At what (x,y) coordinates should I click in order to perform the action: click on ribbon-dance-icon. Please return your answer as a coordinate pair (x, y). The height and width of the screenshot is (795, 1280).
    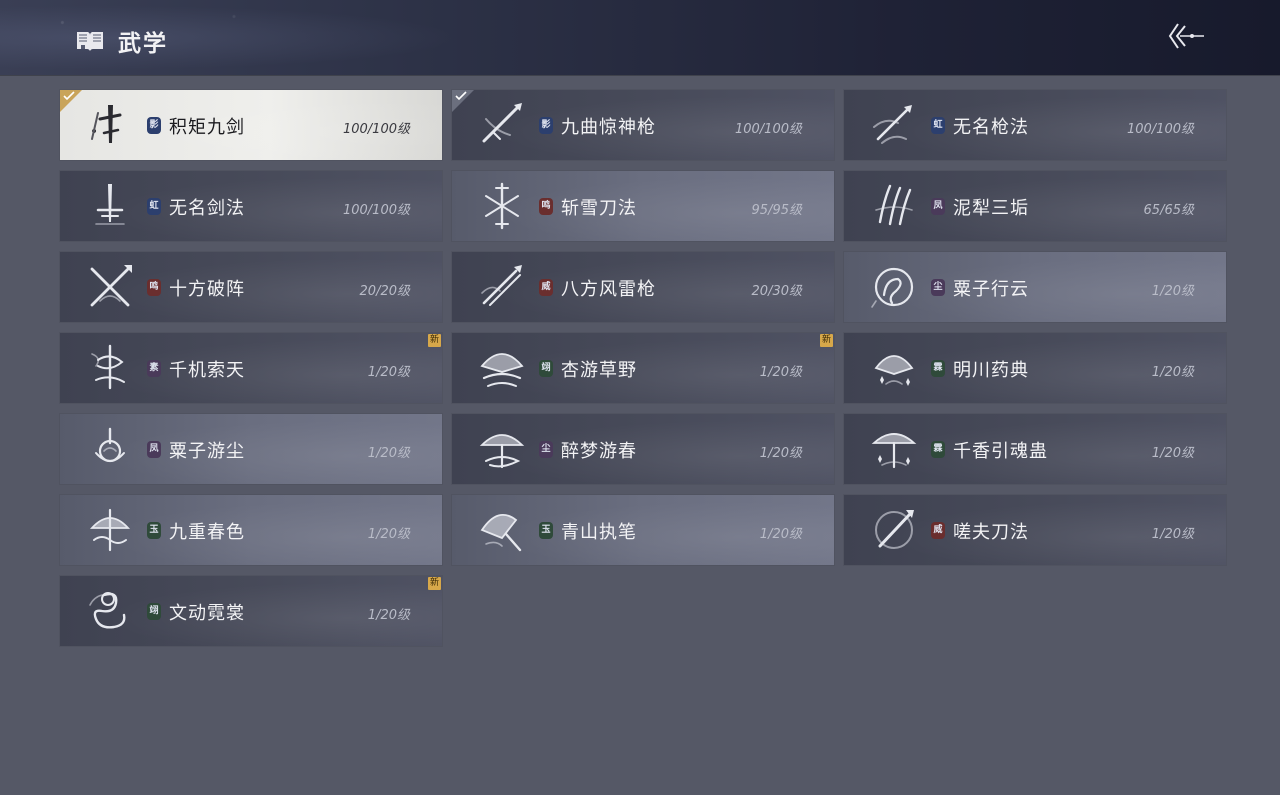
    Looking at the image, I should click on (107, 610).